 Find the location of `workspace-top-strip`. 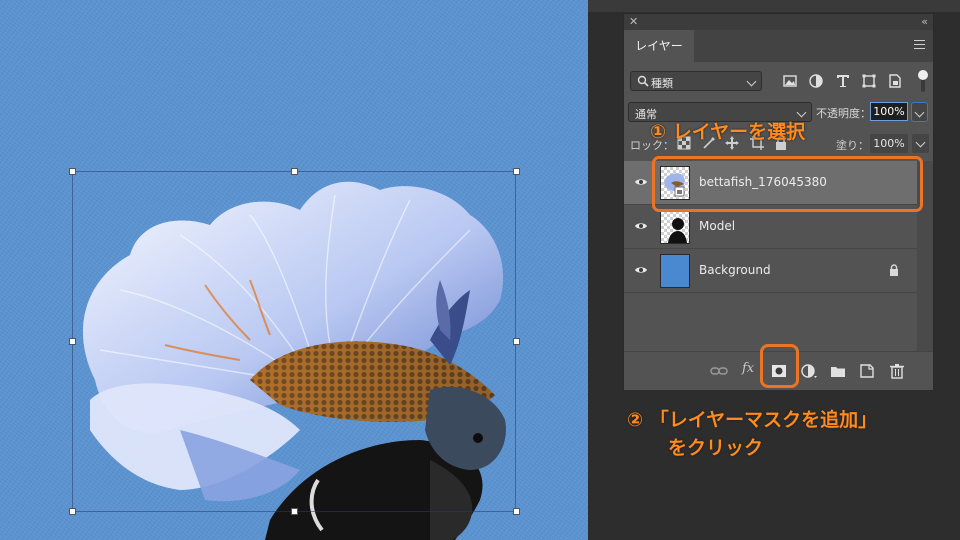

workspace-top-strip is located at coordinates (774, 6).